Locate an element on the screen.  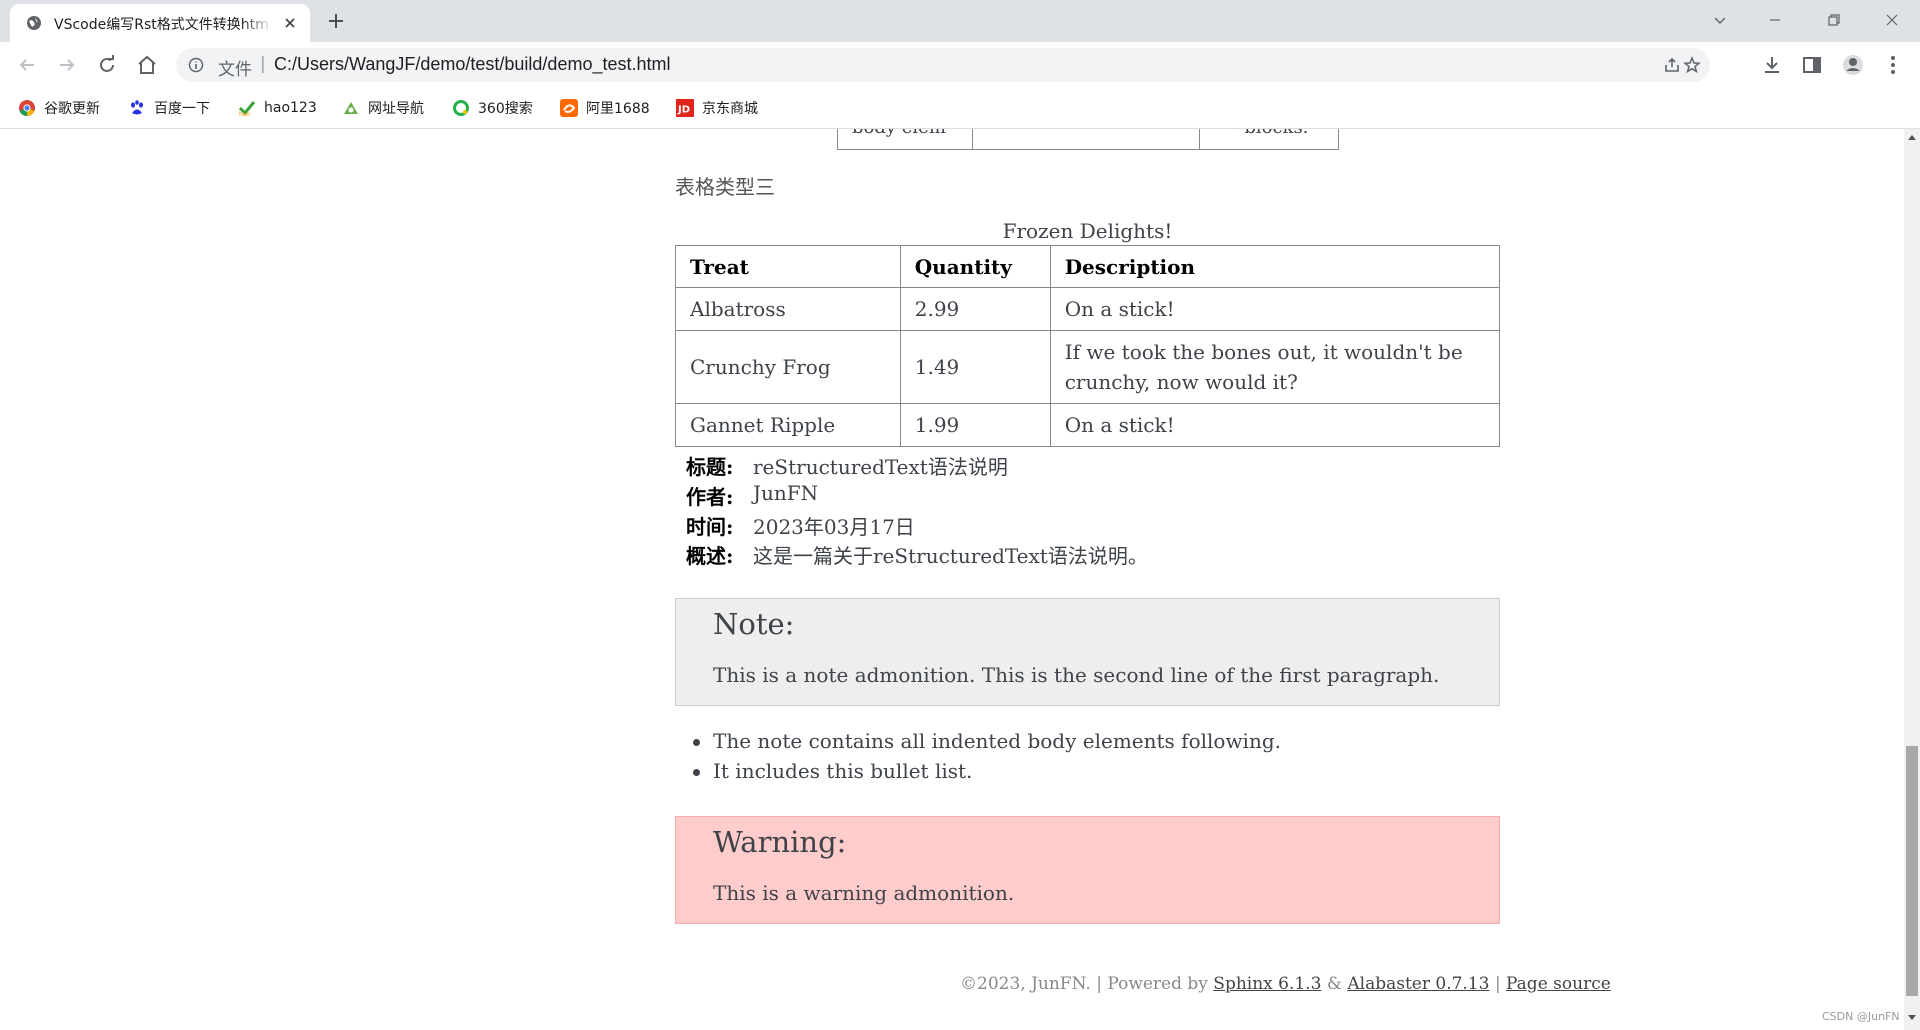
warning-title: Warning: is located at coordinates (780, 842).